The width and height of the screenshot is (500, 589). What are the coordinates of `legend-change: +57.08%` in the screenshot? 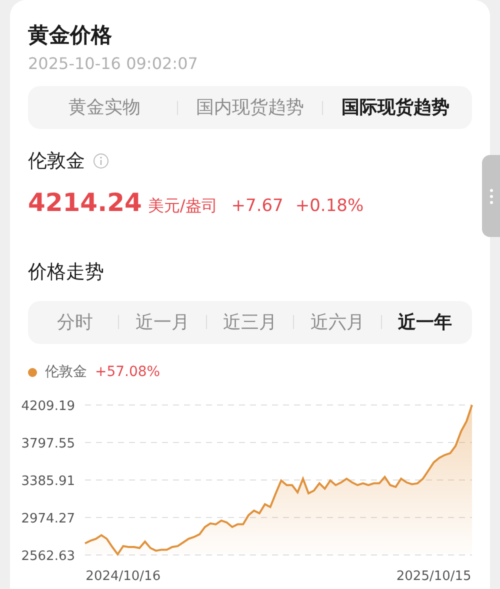 It's located at (127, 372).